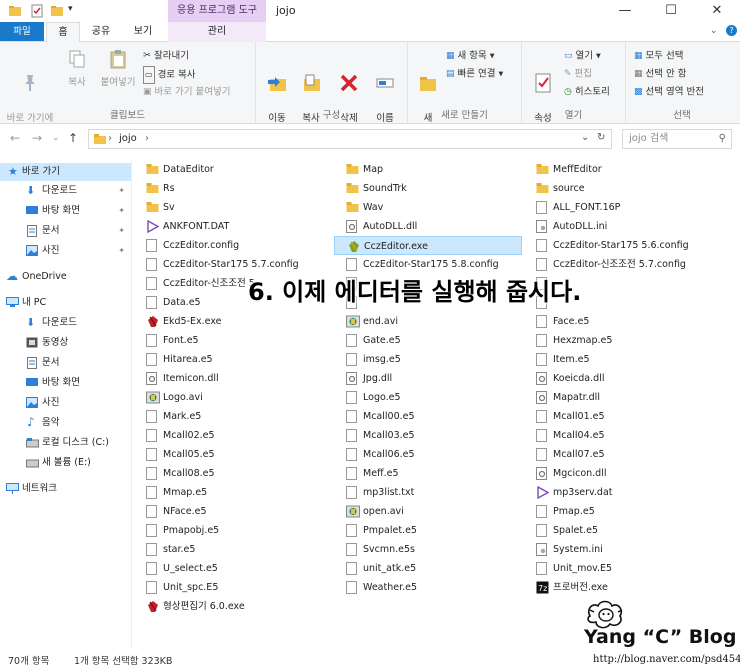 The height and width of the screenshot is (669, 740). Describe the element at coordinates (217, 32) in the screenshot. I see `tab-manage: 관리` at that location.